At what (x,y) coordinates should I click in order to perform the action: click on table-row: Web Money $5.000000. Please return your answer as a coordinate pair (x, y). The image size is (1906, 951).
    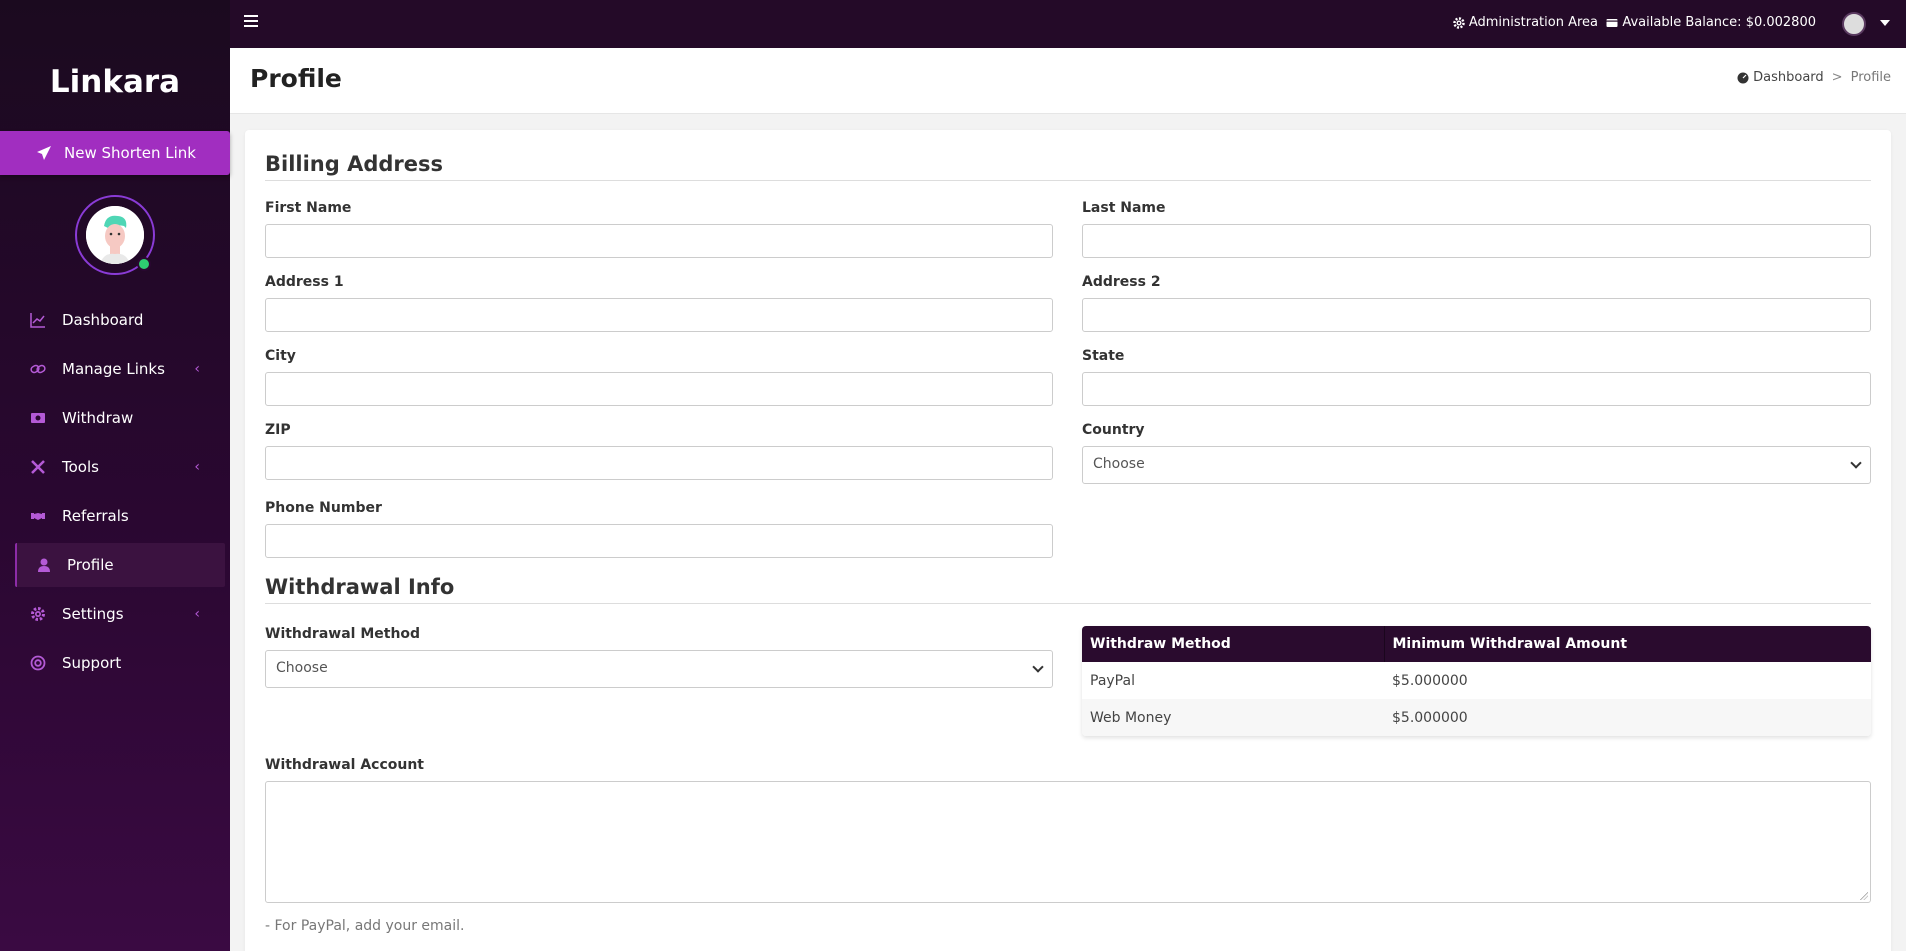
    Looking at the image, I should click on (1476, 717).